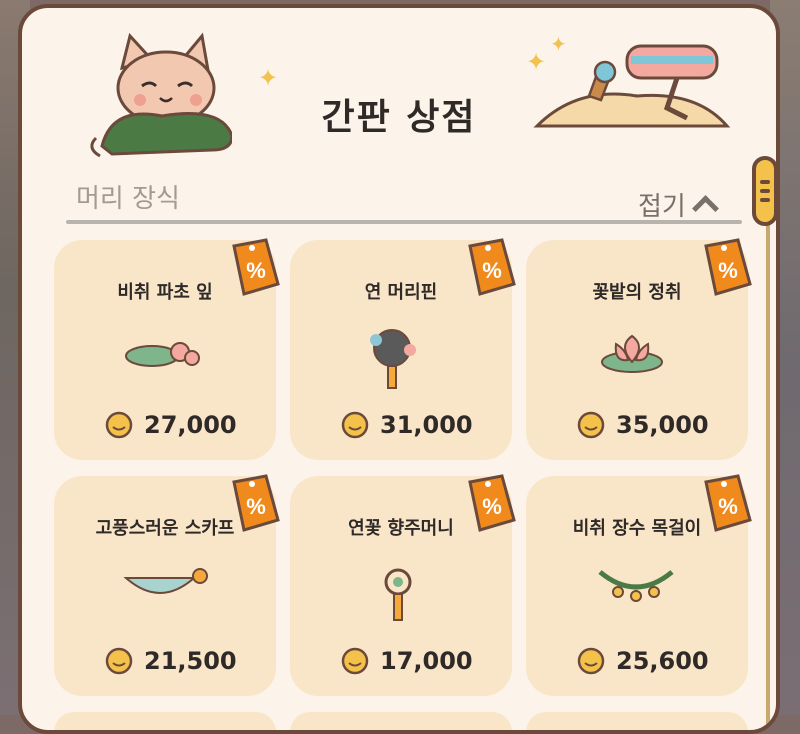 The width and height of the screenshot is (800, 734). What do you see at coordinates (426, 661) in the screenshot?
I see `item-price: 17,000` at bounding box center [426, 661].